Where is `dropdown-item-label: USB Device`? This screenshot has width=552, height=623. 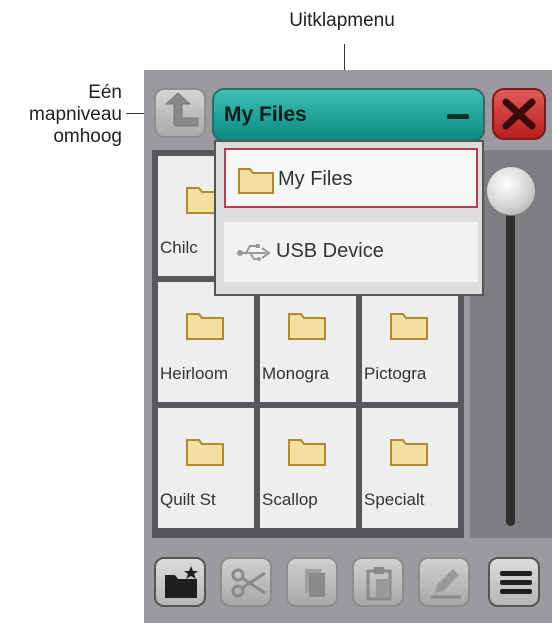
dropdown-item-label: USB Device is located at coordinates (330, 251).